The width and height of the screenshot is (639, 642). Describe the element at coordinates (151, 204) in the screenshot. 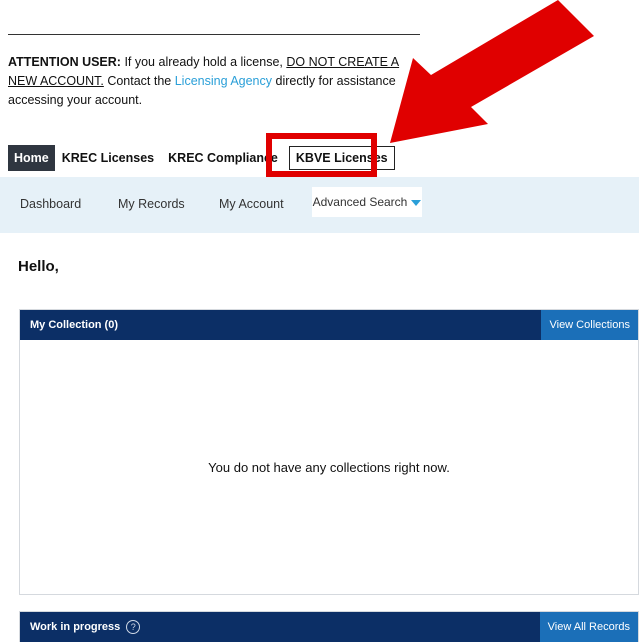

I see `nav-my-records: My Records` at that location.